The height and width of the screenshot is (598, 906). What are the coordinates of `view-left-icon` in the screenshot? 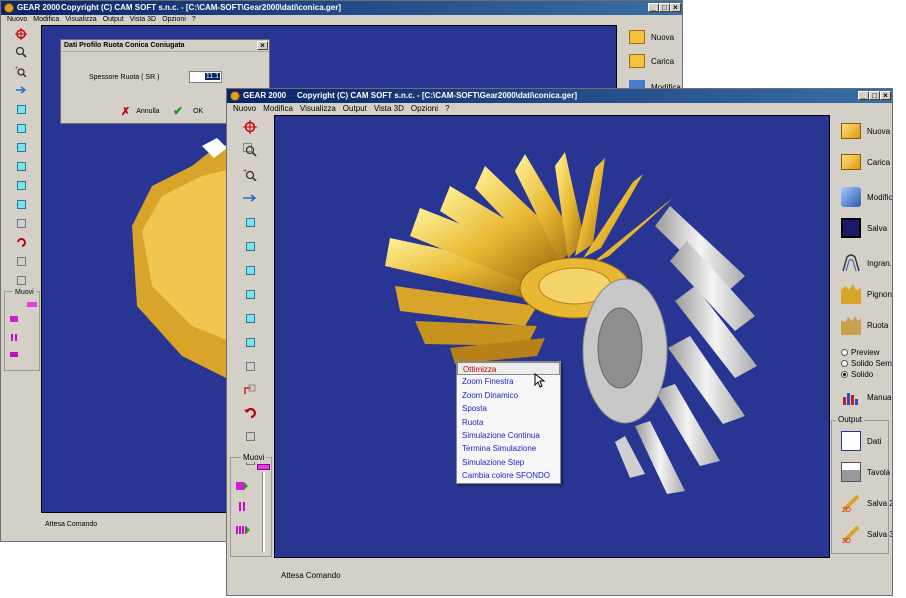 It's located at (250, 270).